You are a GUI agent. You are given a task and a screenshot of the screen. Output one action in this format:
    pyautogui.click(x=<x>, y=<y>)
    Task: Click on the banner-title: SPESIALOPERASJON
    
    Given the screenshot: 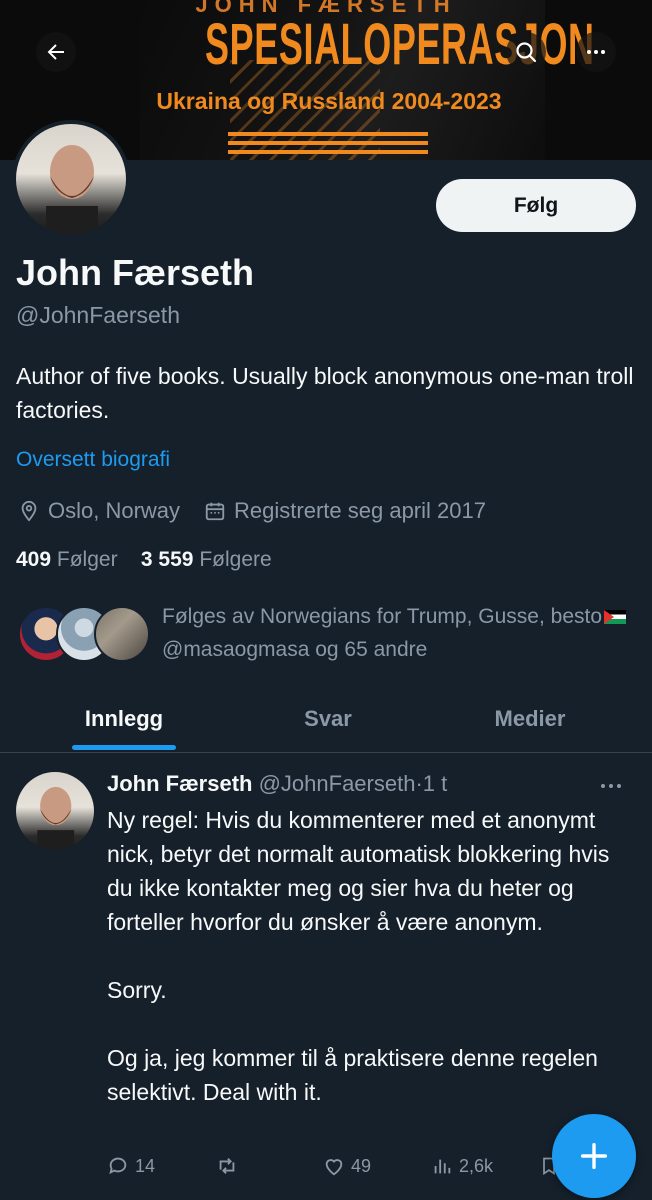 What is the action you would take?
    pyautogui.click(x=400, y=44)
    